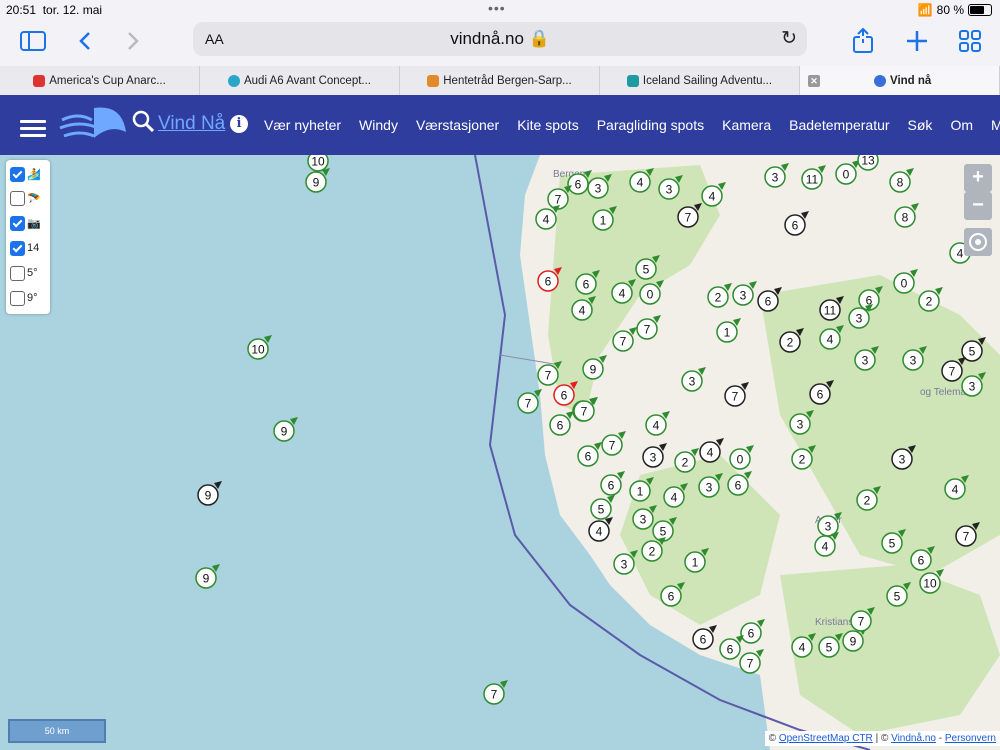  I want to click on battery-icon, so click(980, 10).